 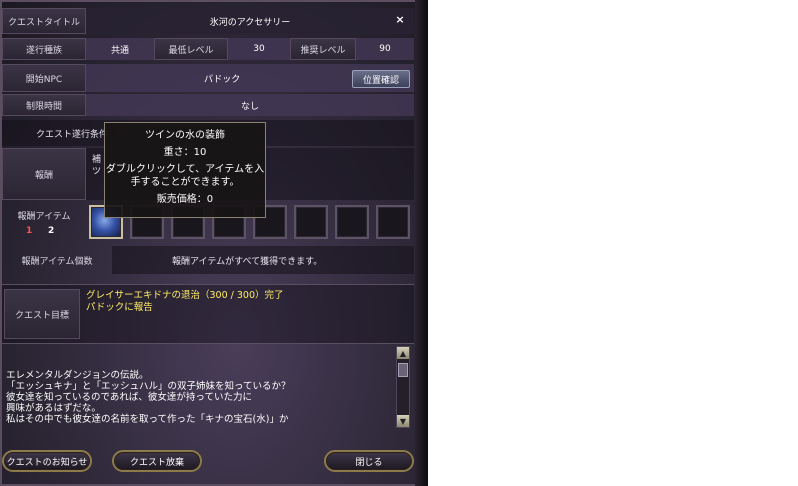 What do you see at coordinates (403, 353) in the screenshot?
I see `scroll-up-icon: ▲` at bounding box center [403, 353].